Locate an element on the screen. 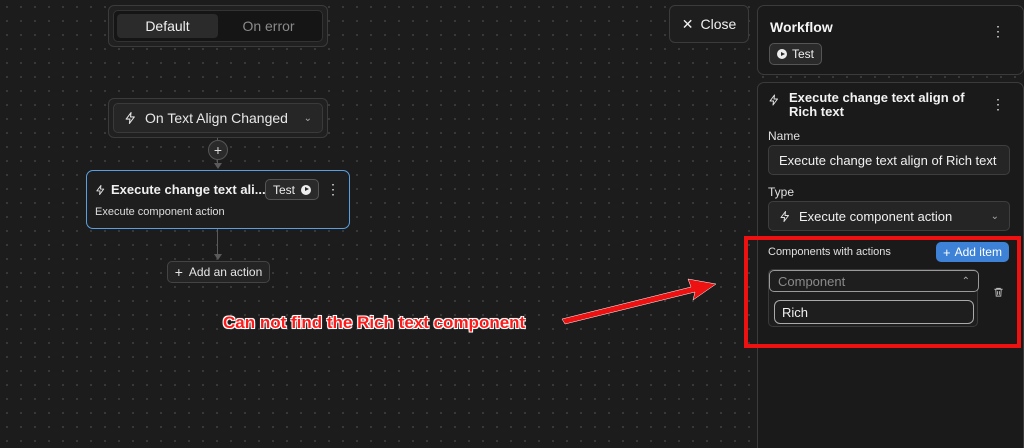 Image resolution: width=1024 pixels, height=448 pixels. annotation-arrow is located at coordinates (639, 301).